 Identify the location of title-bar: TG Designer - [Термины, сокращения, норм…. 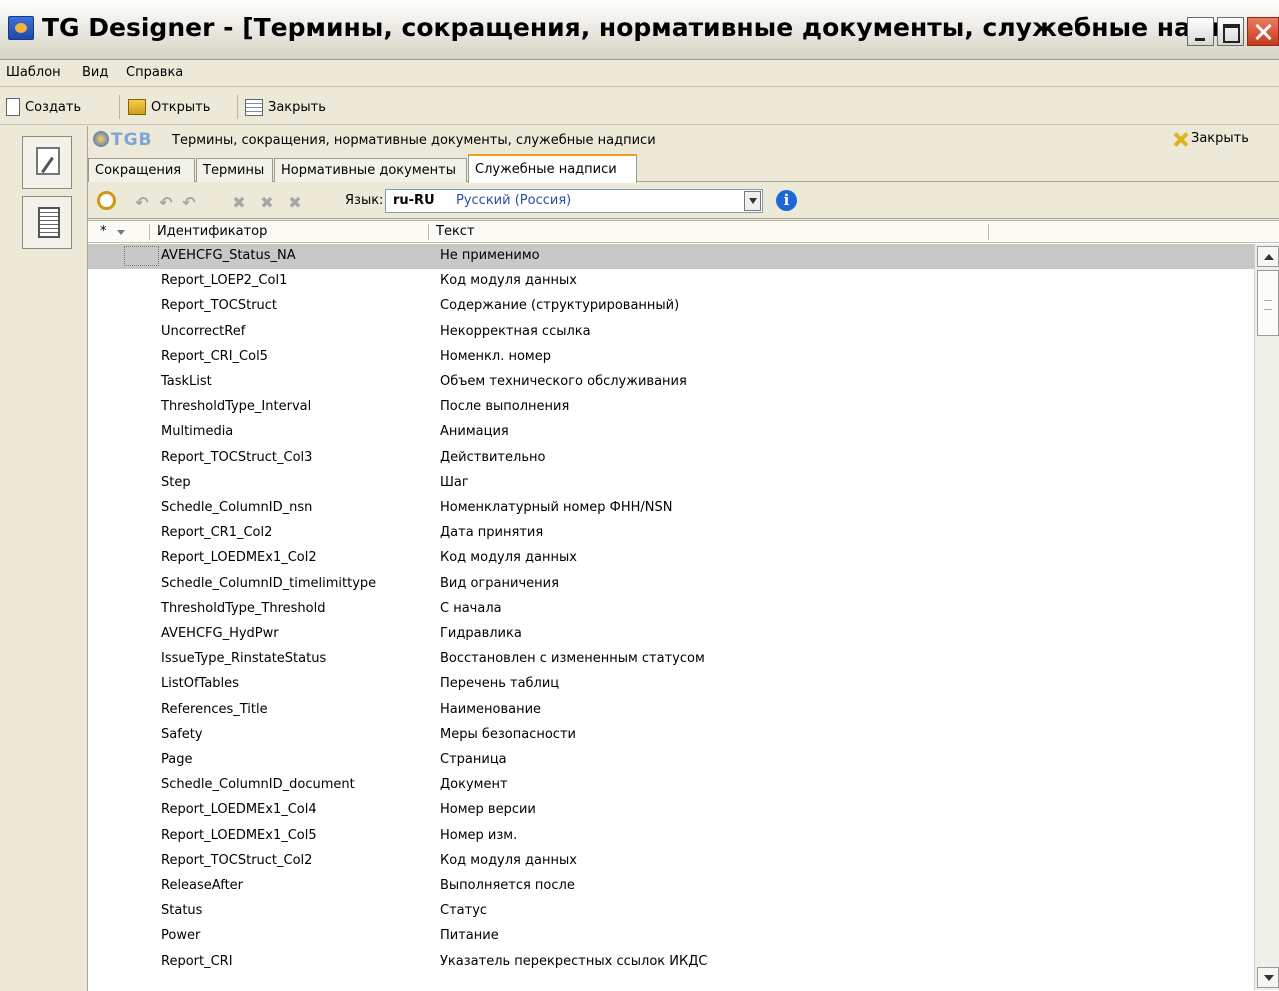
(639, 30).